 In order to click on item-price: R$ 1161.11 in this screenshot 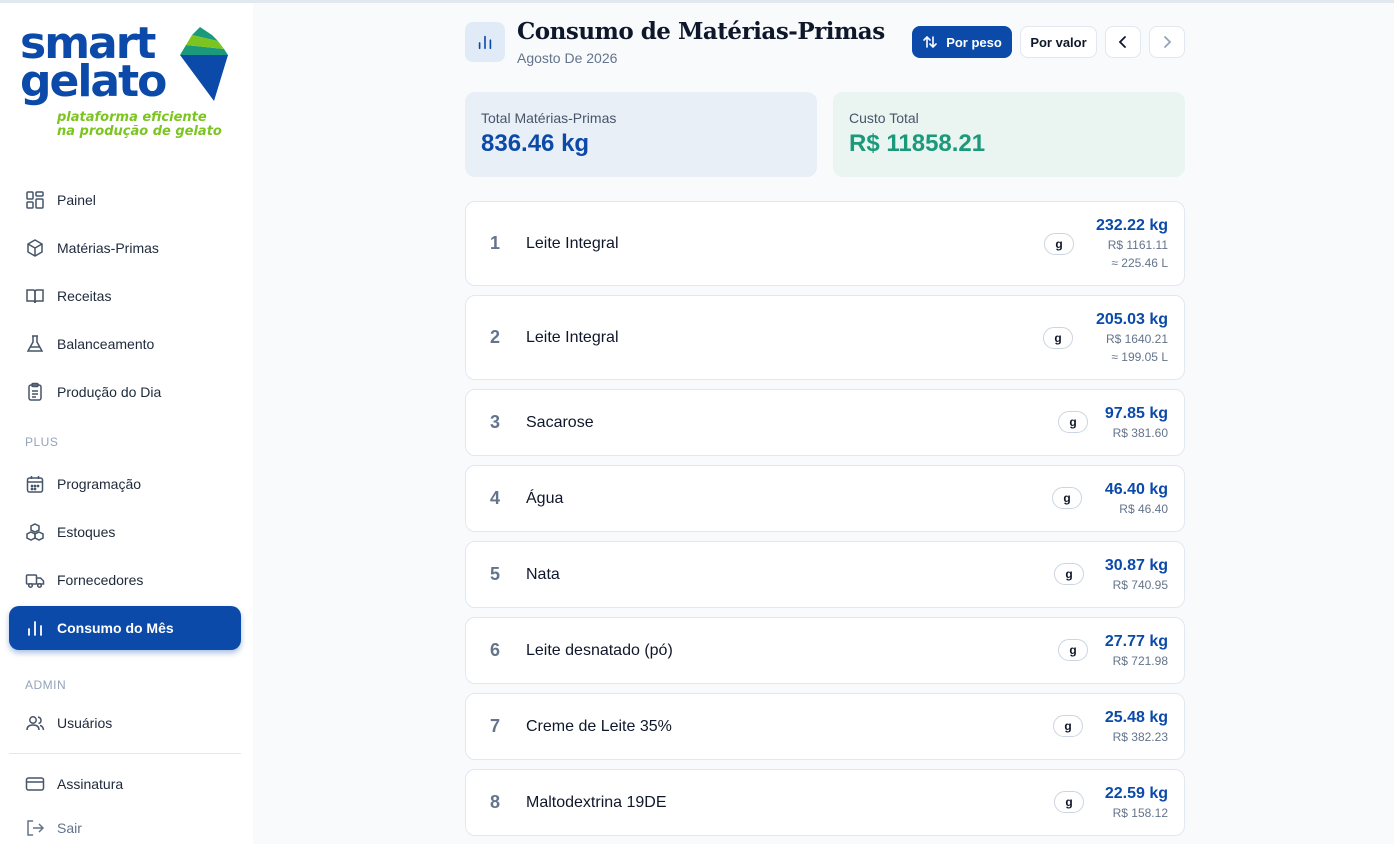, I will do `click(1137, 245)`.